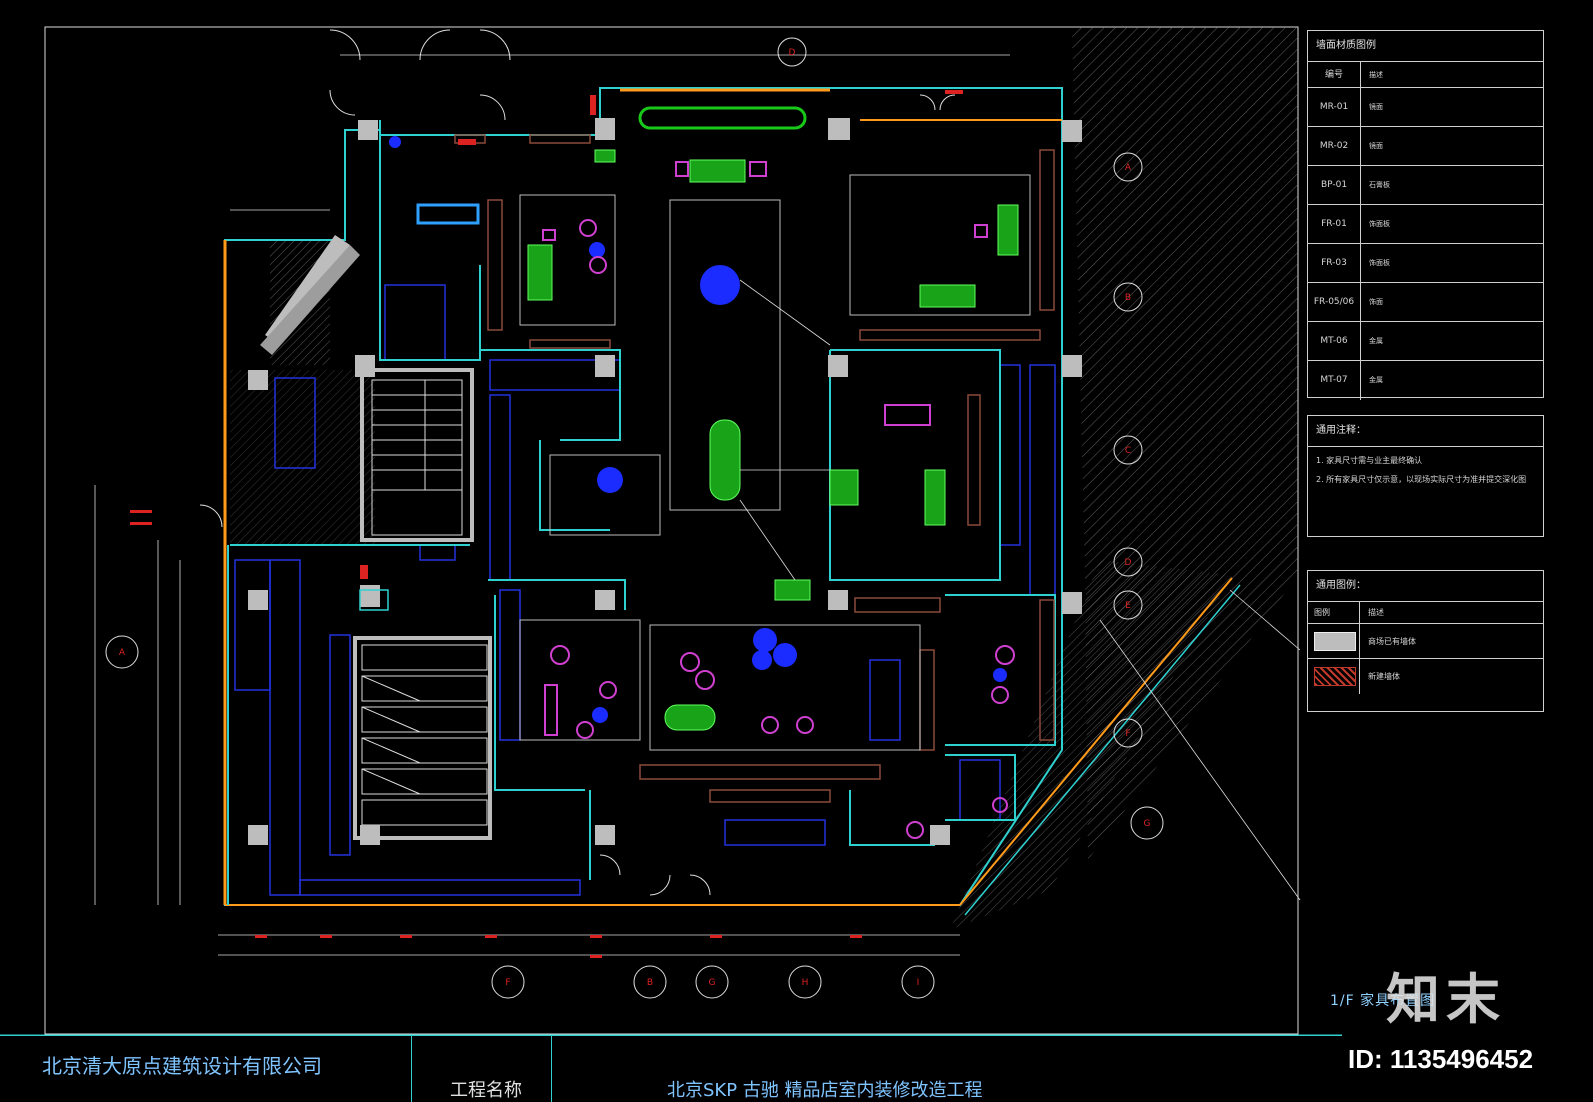 This screenshot has width=1593, height=1102. I want to click on material-row: FR-01 饰面板, so click(1425, 224).